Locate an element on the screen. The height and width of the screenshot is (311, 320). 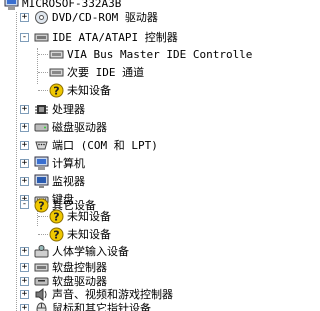
tree-item-label: 端口 (COM 和 LPT) is located at coordinates (105, 145).